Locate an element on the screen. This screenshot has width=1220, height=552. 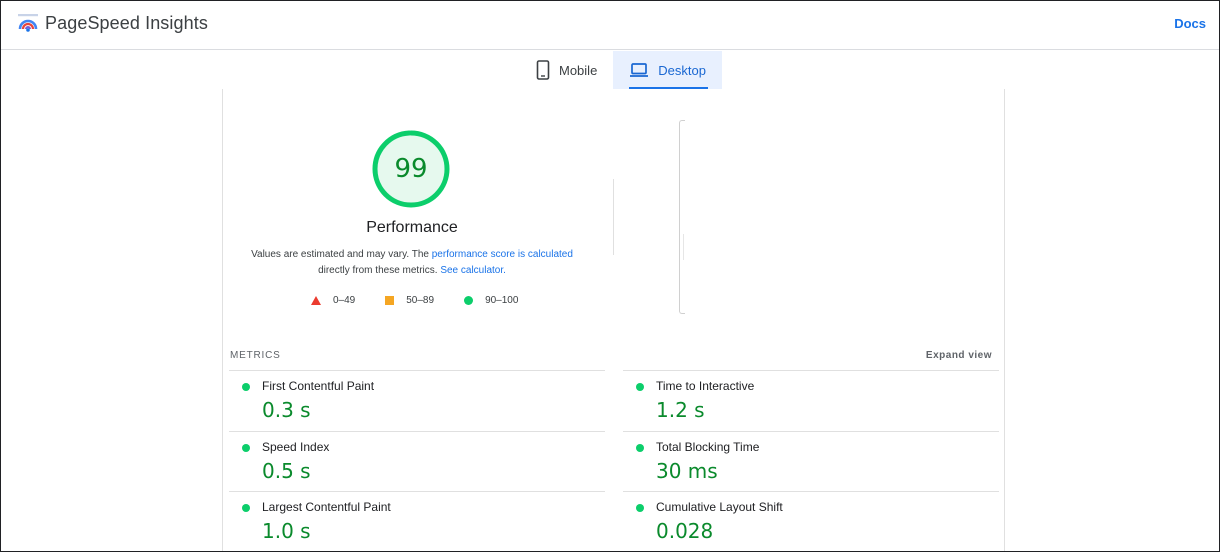
legend-item-fail: 0–49 is located at coordinates (333, 300).